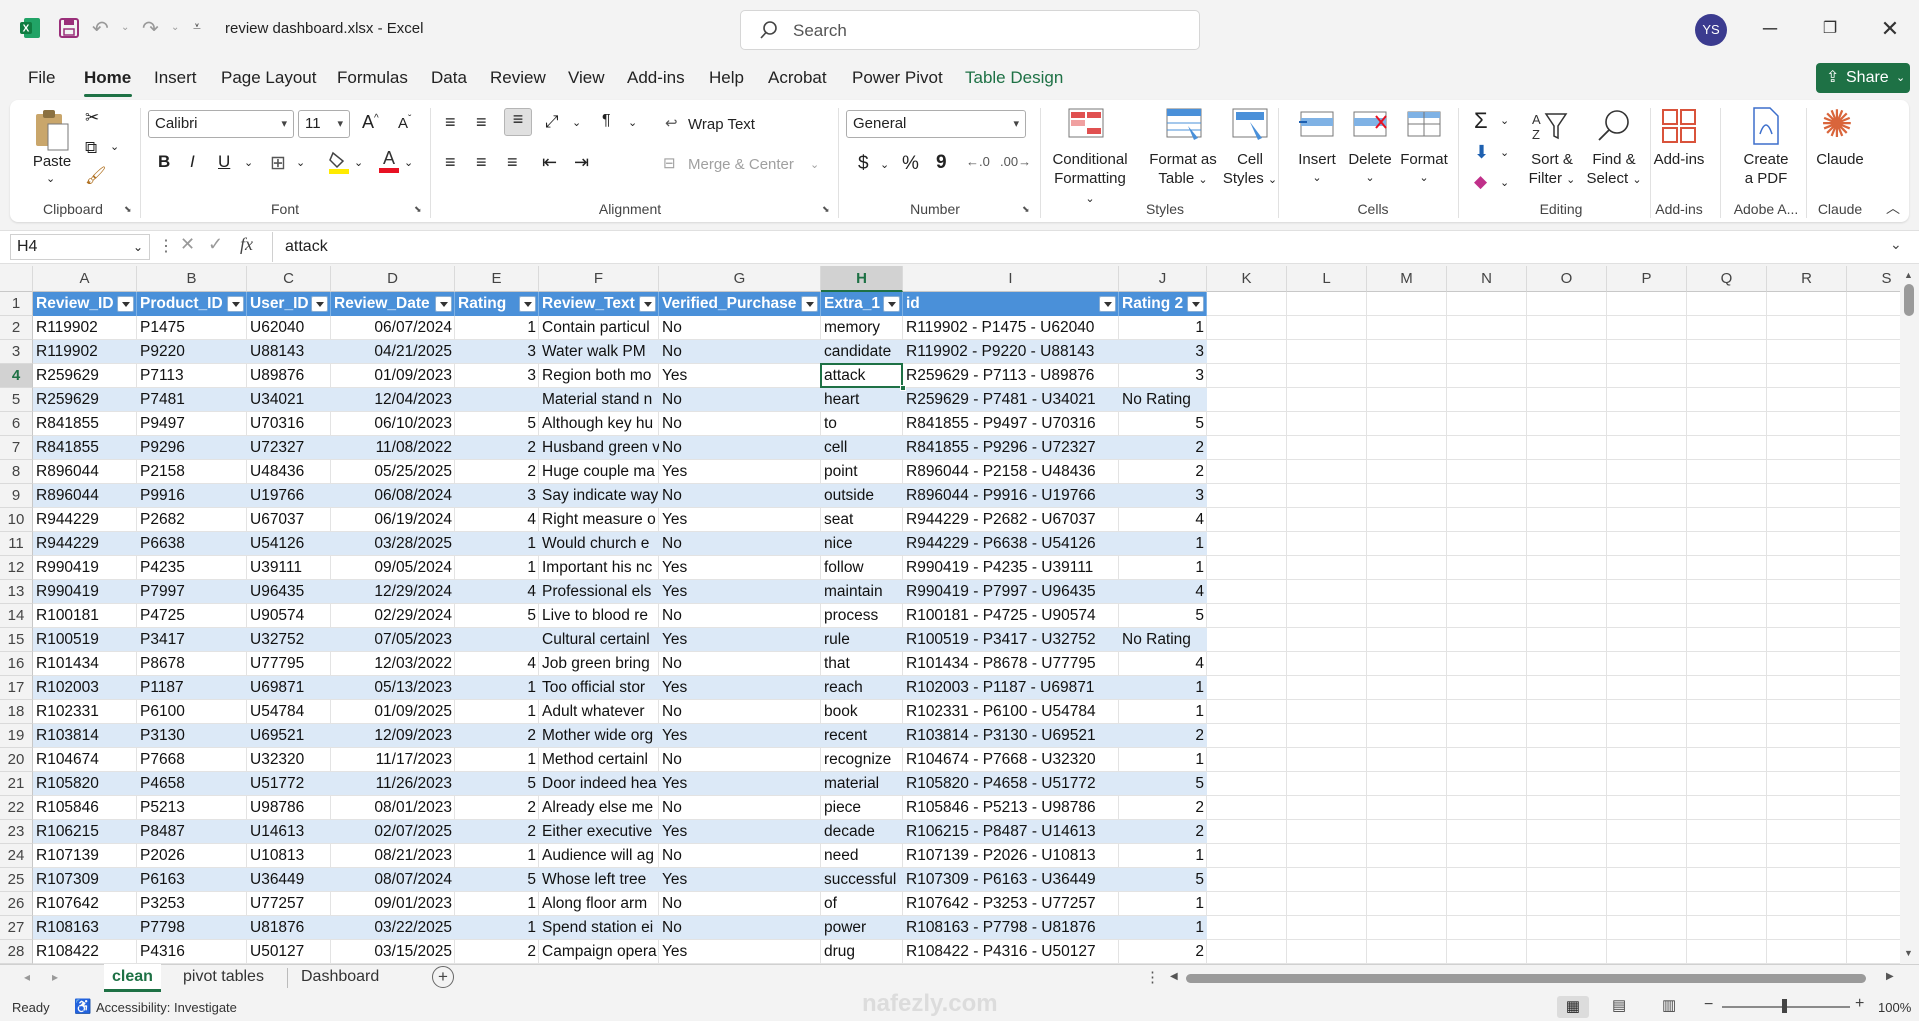 The height and width of the screenshot is (1021, 1919). Describe the element at coordinates (50, 178) in the screenshot. I see `paste-dropdown-icon: ⌄` at that location.